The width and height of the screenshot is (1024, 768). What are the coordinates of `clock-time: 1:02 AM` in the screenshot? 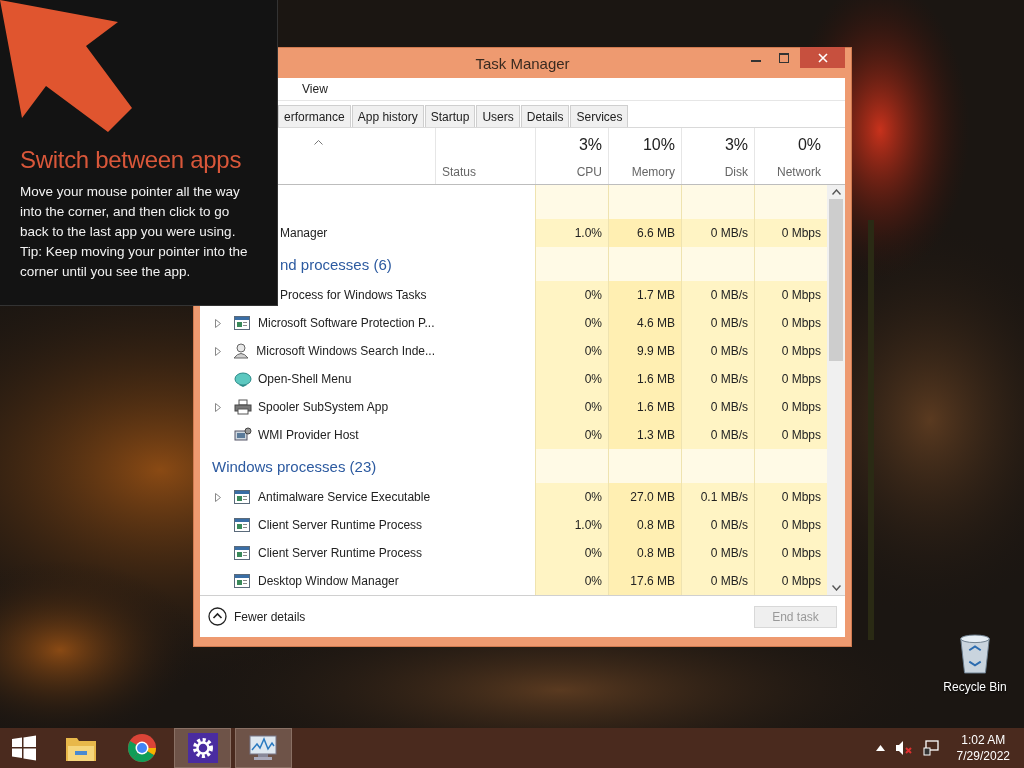 It's located at (983, 740).